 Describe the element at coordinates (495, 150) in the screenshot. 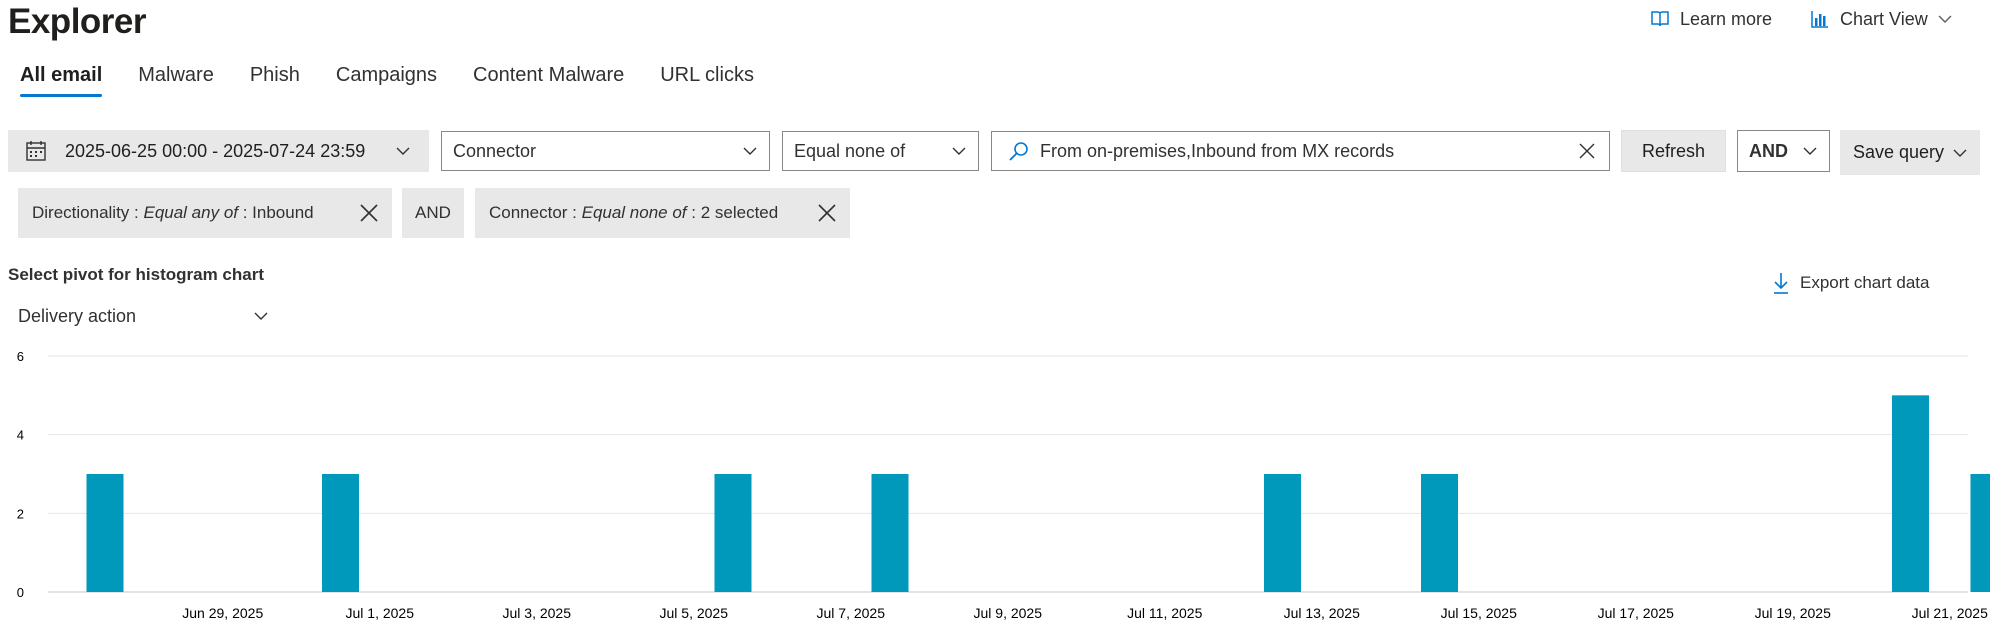

I see `field-dropdown-value: Connector` at that location.